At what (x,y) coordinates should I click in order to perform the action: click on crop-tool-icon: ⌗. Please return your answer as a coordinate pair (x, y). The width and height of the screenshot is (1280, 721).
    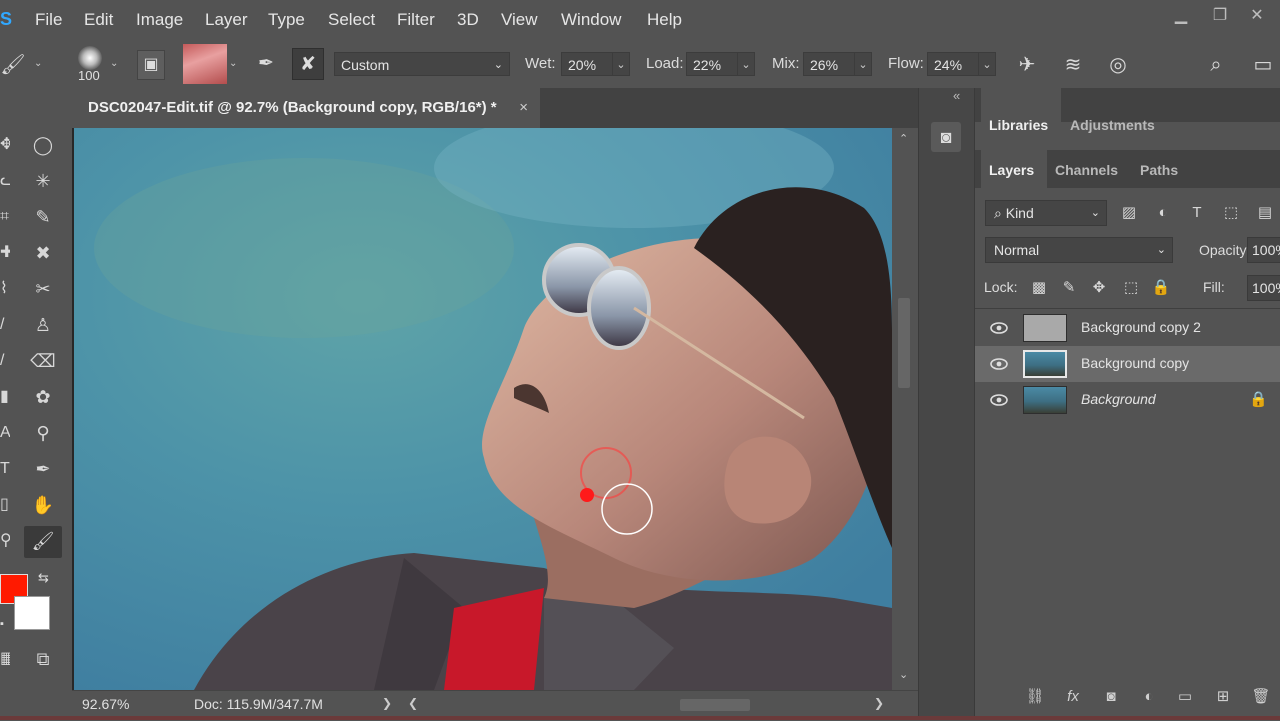
    Looking at the image, I should click on (5, 217).